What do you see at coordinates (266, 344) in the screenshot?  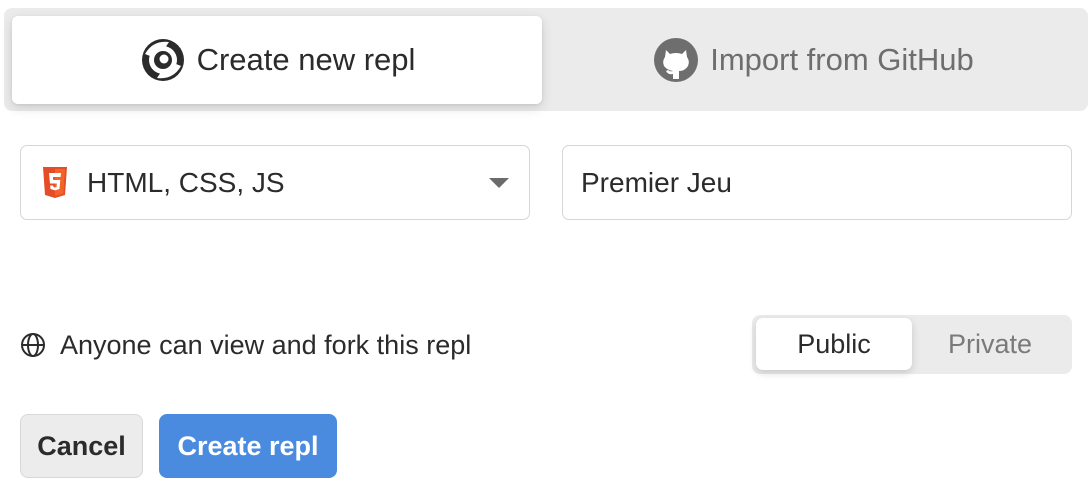 I see `visibility-text: Anyone can view and fork this repl` at bounding box center [266, 344].